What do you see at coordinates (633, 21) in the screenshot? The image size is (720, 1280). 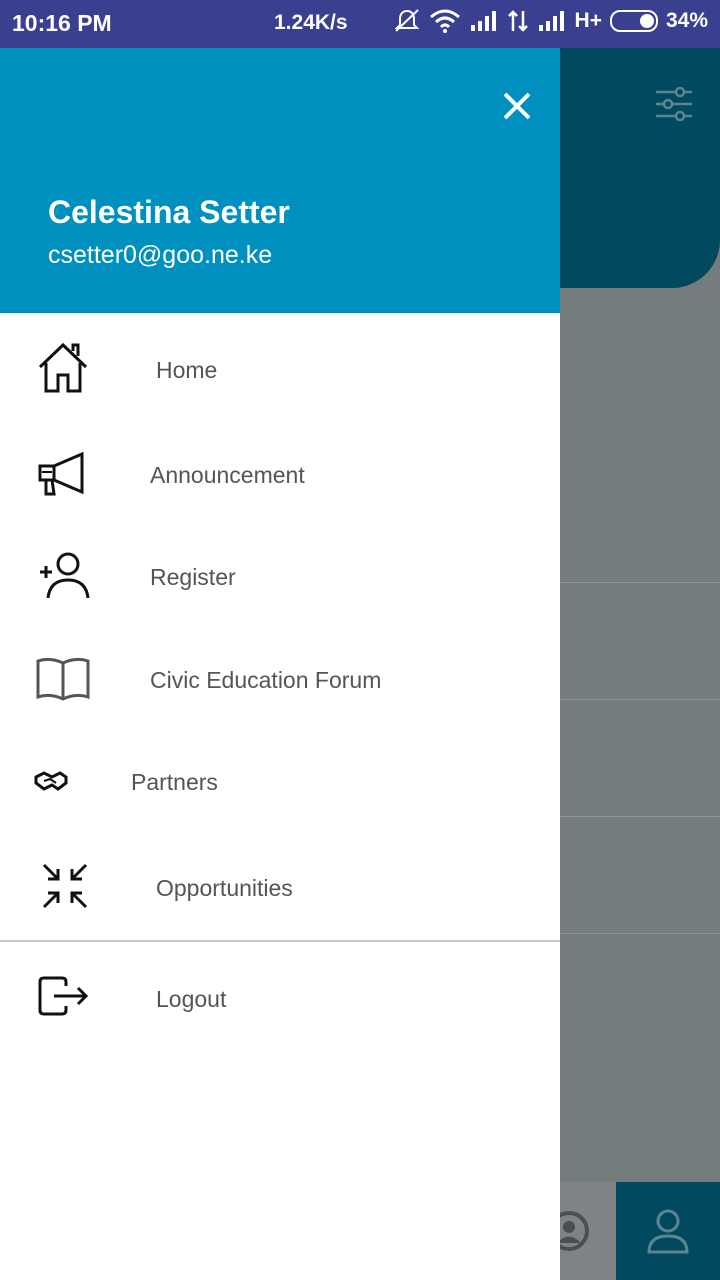 I see `battery-icon` at bounding box center [633, 21].